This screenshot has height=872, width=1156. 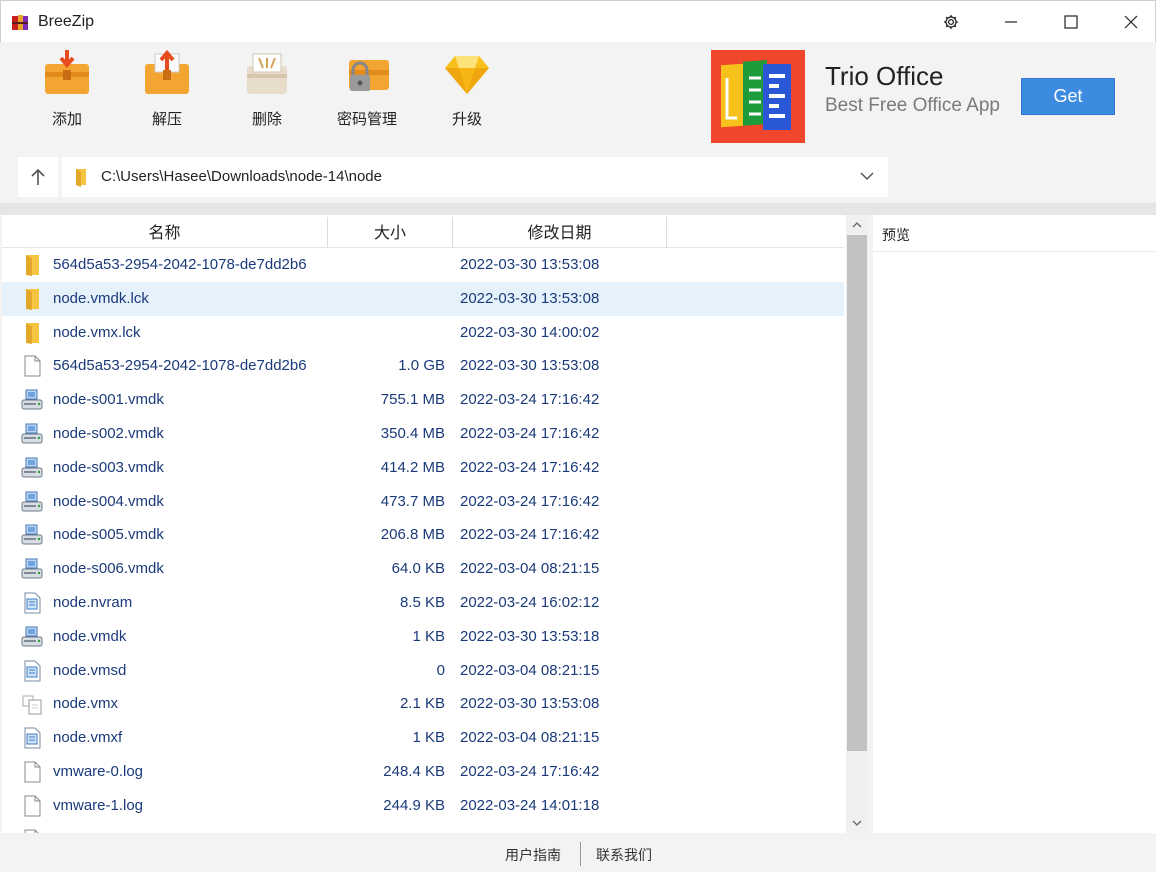 What do you see at coordinates (266, 119) in the screenshot?
I see `delete-label: 删除` at bounding box center [266, 119].